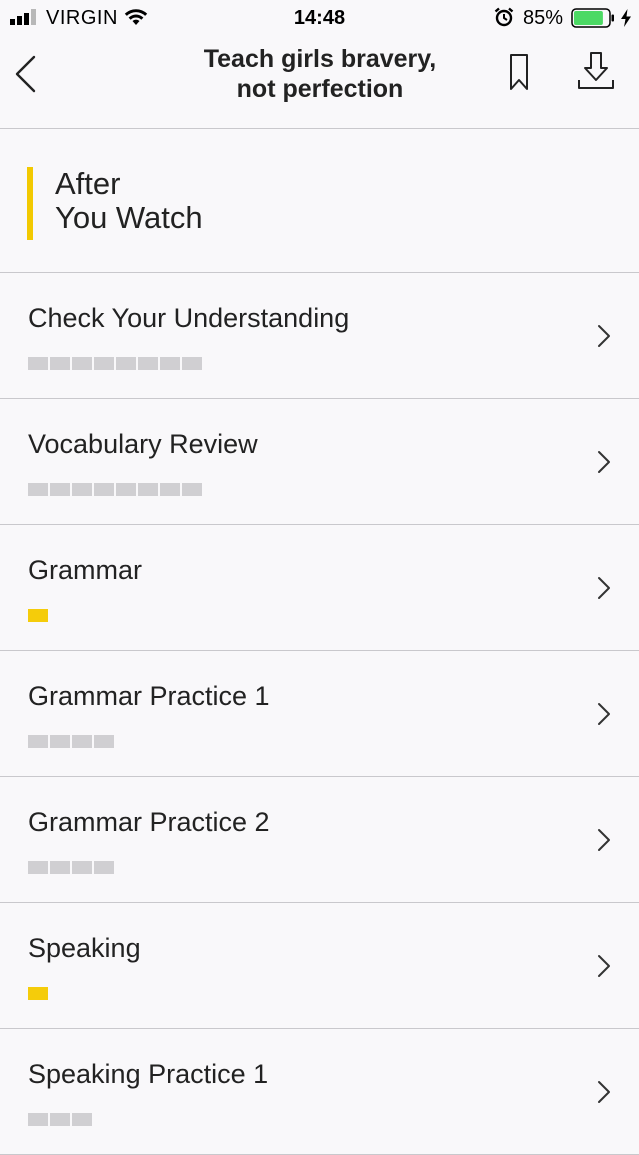 The height and width of the screenshot is (1155, 639). I want to click on list-item-label: Speaking, so click(84, 948).